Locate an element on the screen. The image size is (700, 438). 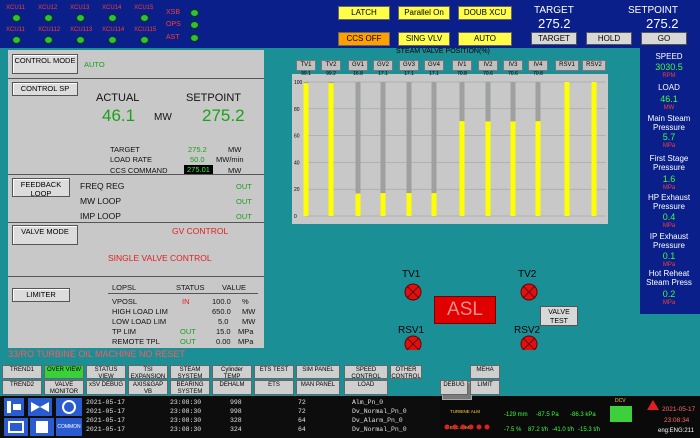
valve-tag-tv1: TV1 is located at coordinates (306, 65).